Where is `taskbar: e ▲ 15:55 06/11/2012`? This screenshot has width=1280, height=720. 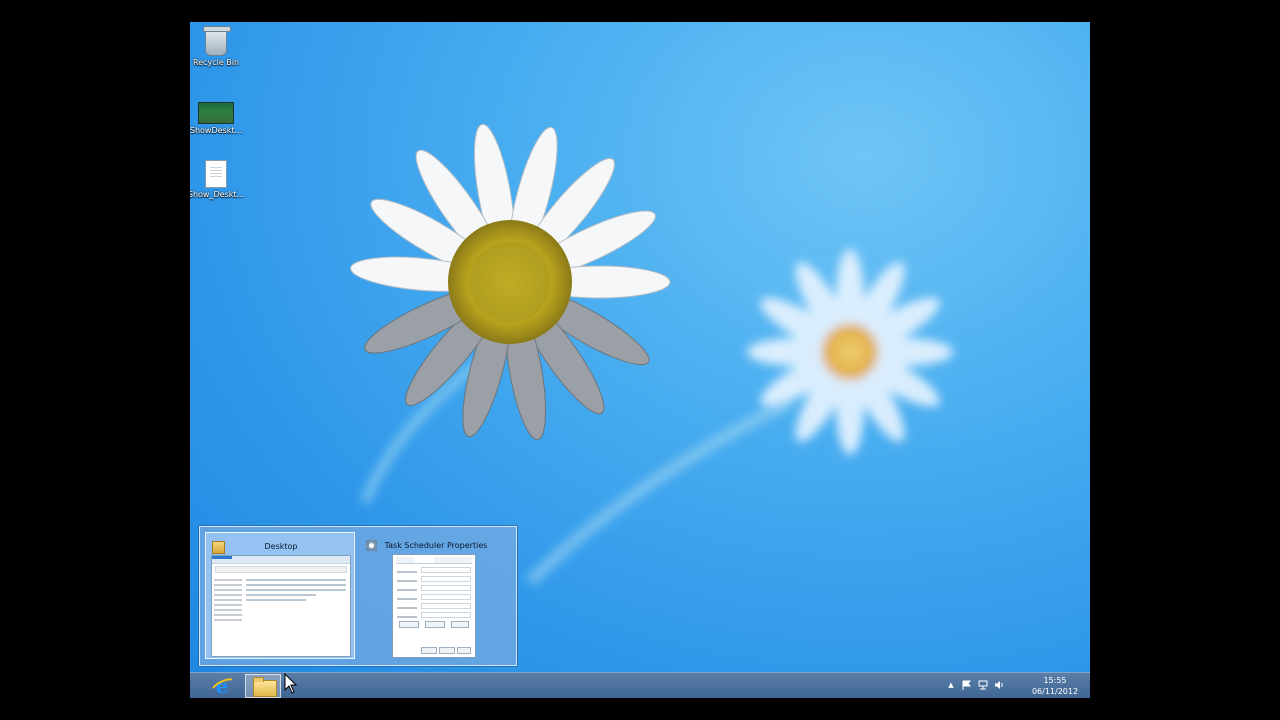 taskbar: e ▲ 15:55 06/11/2012 is located at coordinates (640, 685).